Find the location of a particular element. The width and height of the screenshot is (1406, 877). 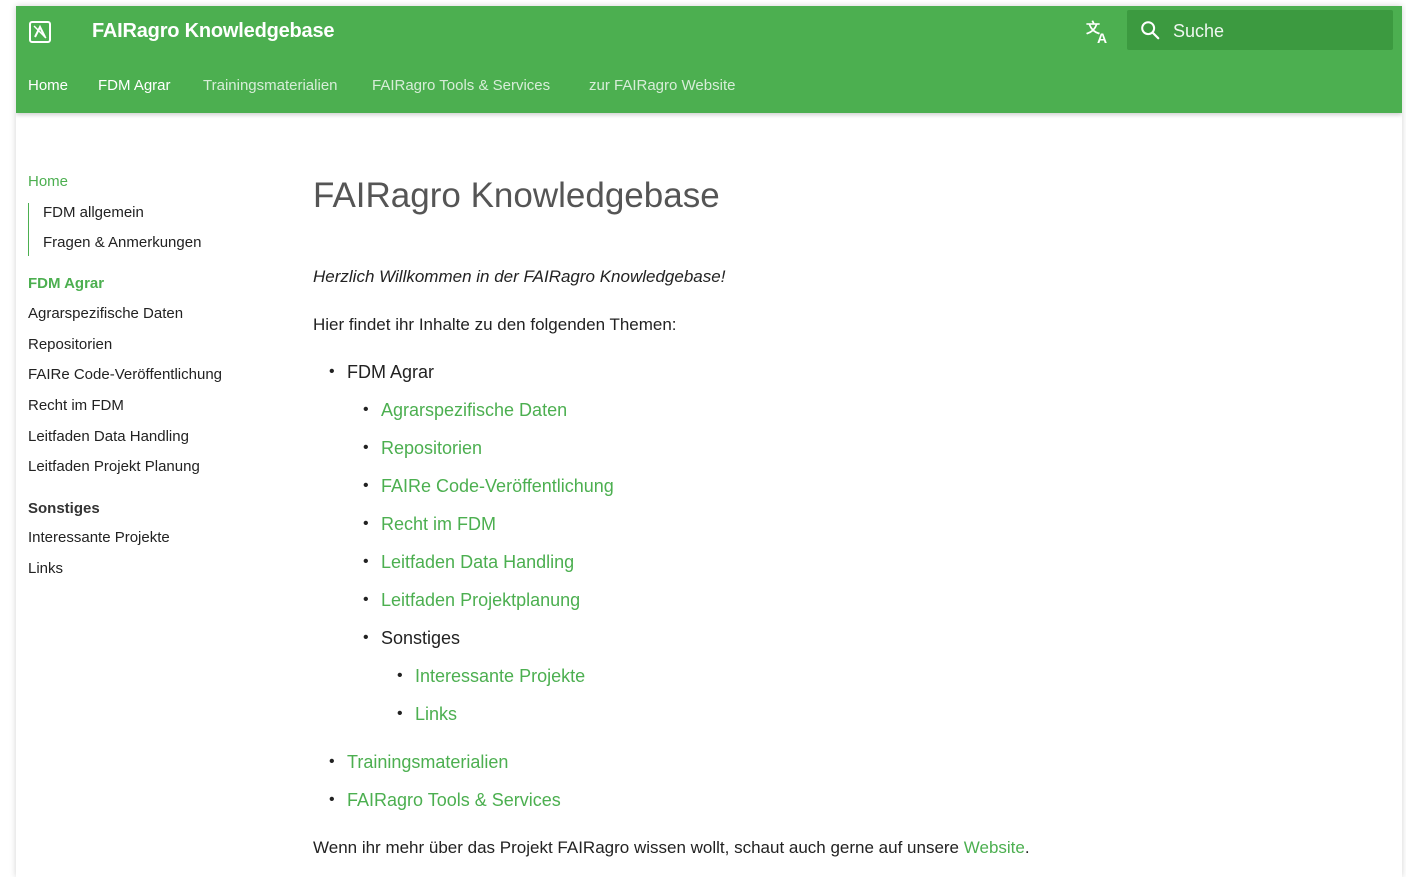

search-input is located at coordinates (1278, 31).